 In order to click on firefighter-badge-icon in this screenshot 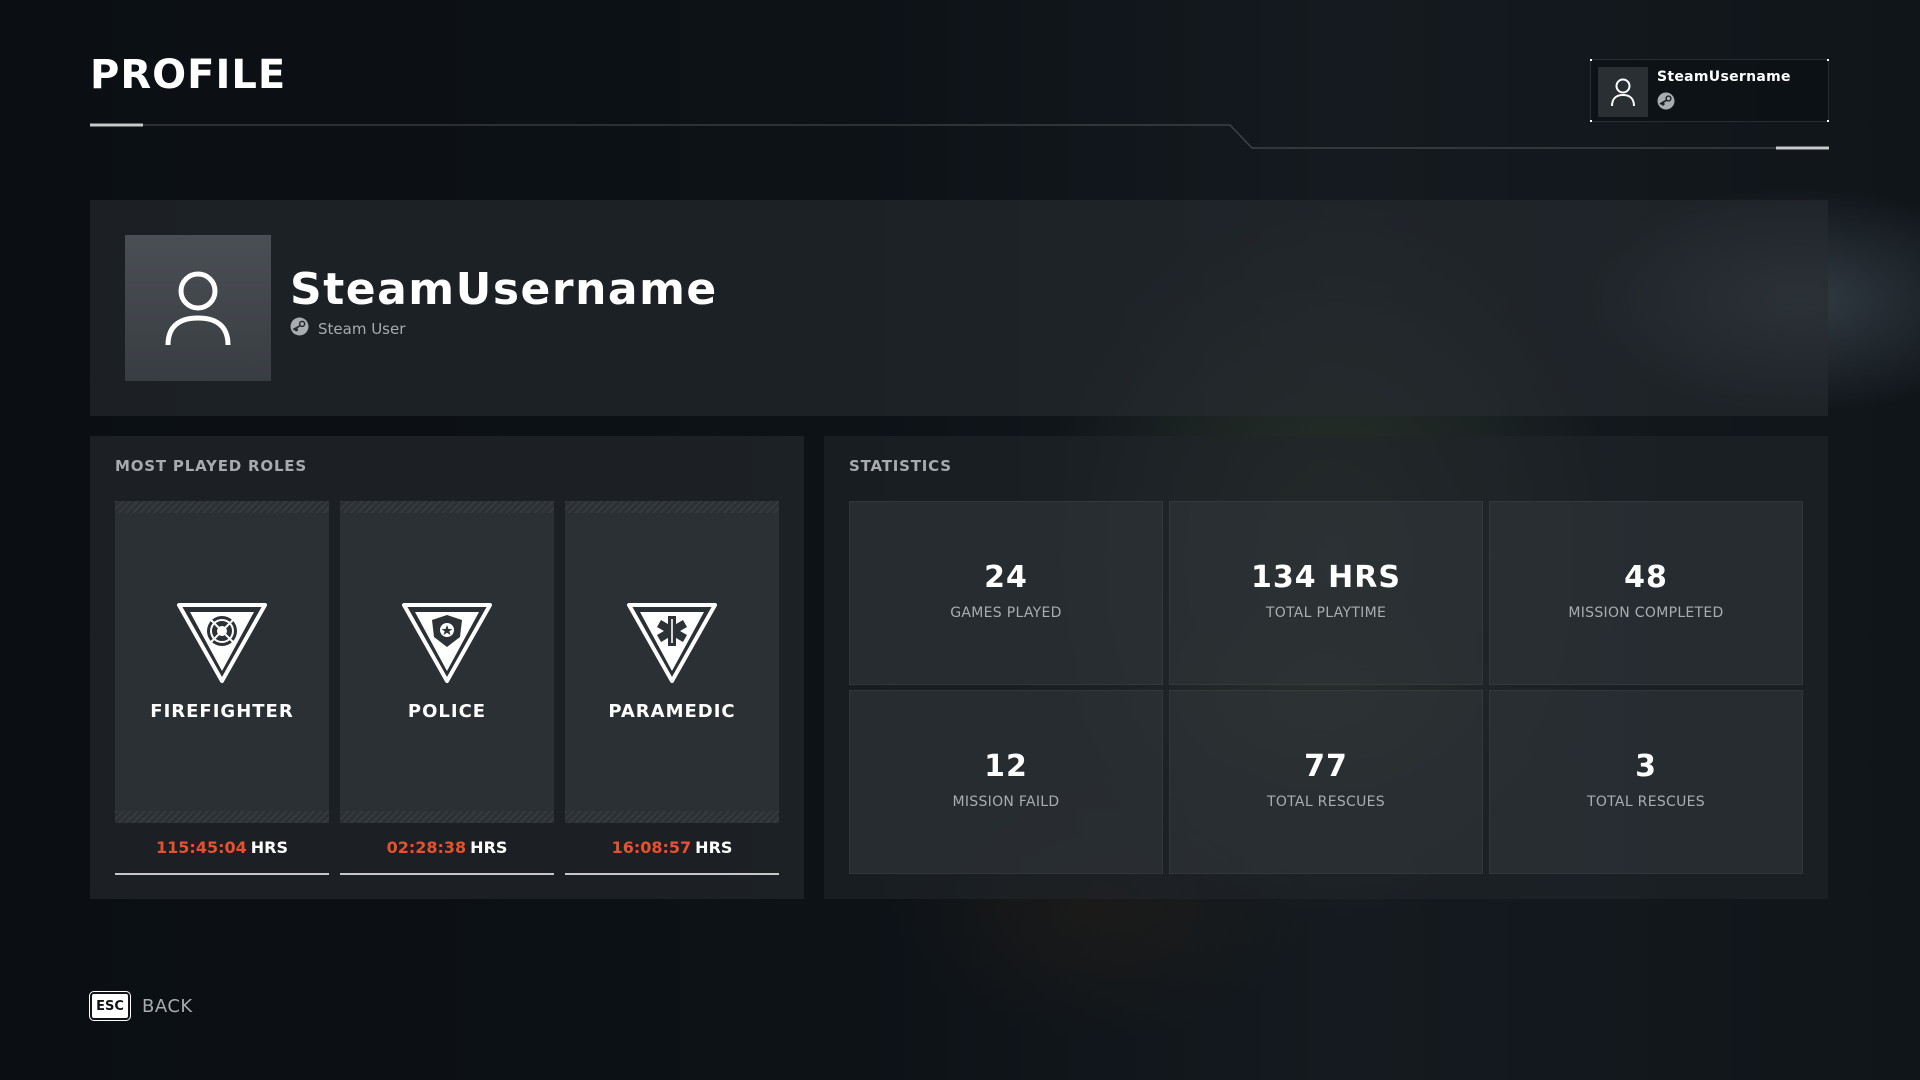, I will do `click(222, 643)`.